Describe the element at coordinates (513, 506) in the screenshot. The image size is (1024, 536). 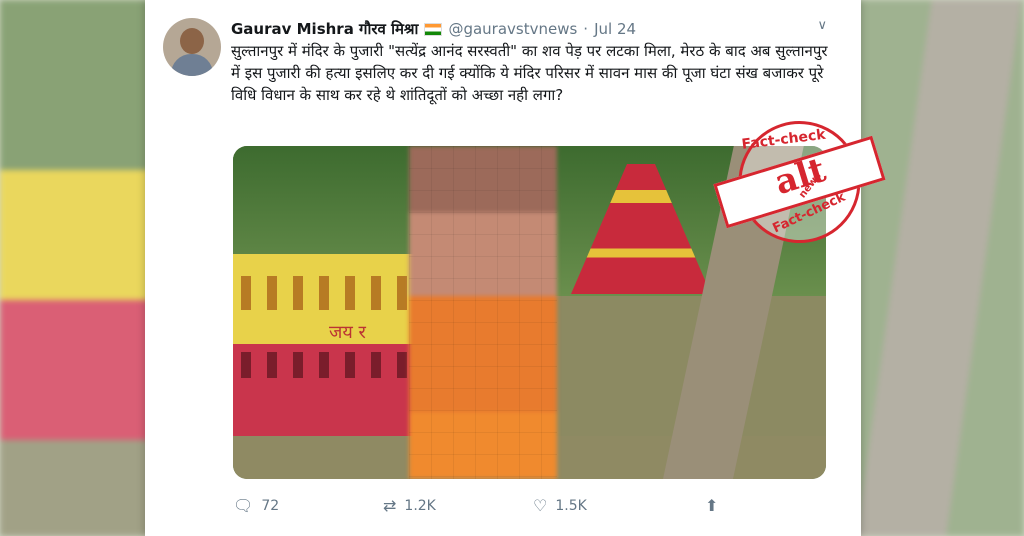
I see `tweet-actions: 🗨︎ 72 ⇄ 1.2K ♡ 1.5K ⬆` at that location.